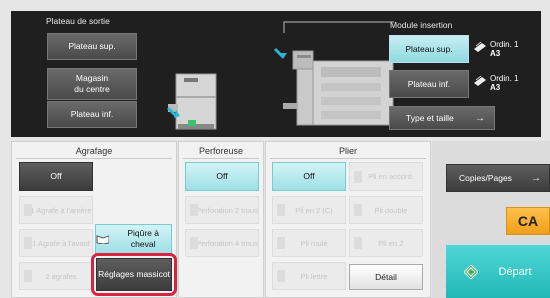  I want to click on punch-4-button: Perforation 4 trous, so click(222, 243).